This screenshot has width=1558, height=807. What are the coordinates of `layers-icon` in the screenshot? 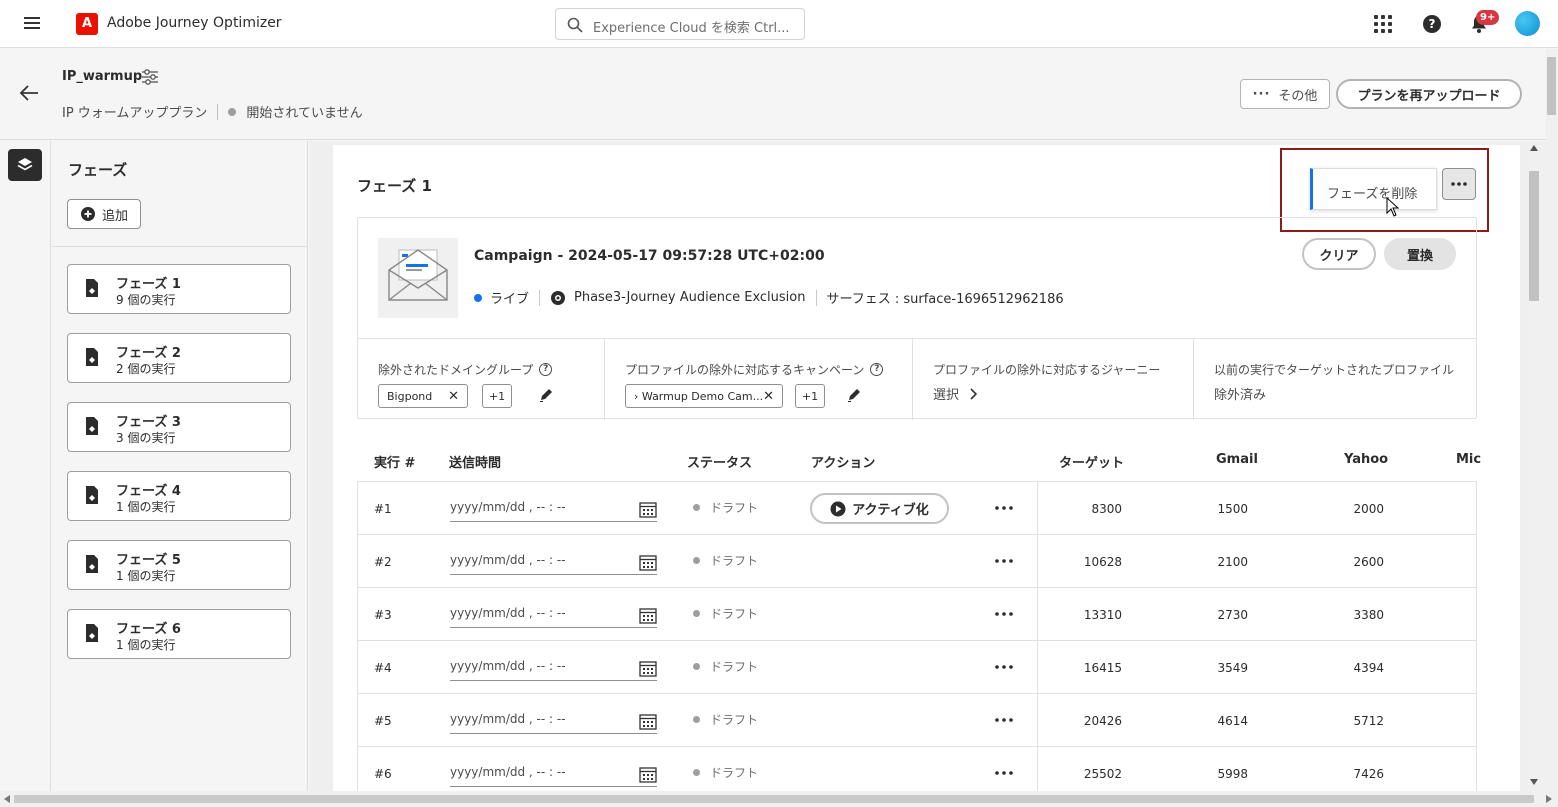 It's located at (25, 164).